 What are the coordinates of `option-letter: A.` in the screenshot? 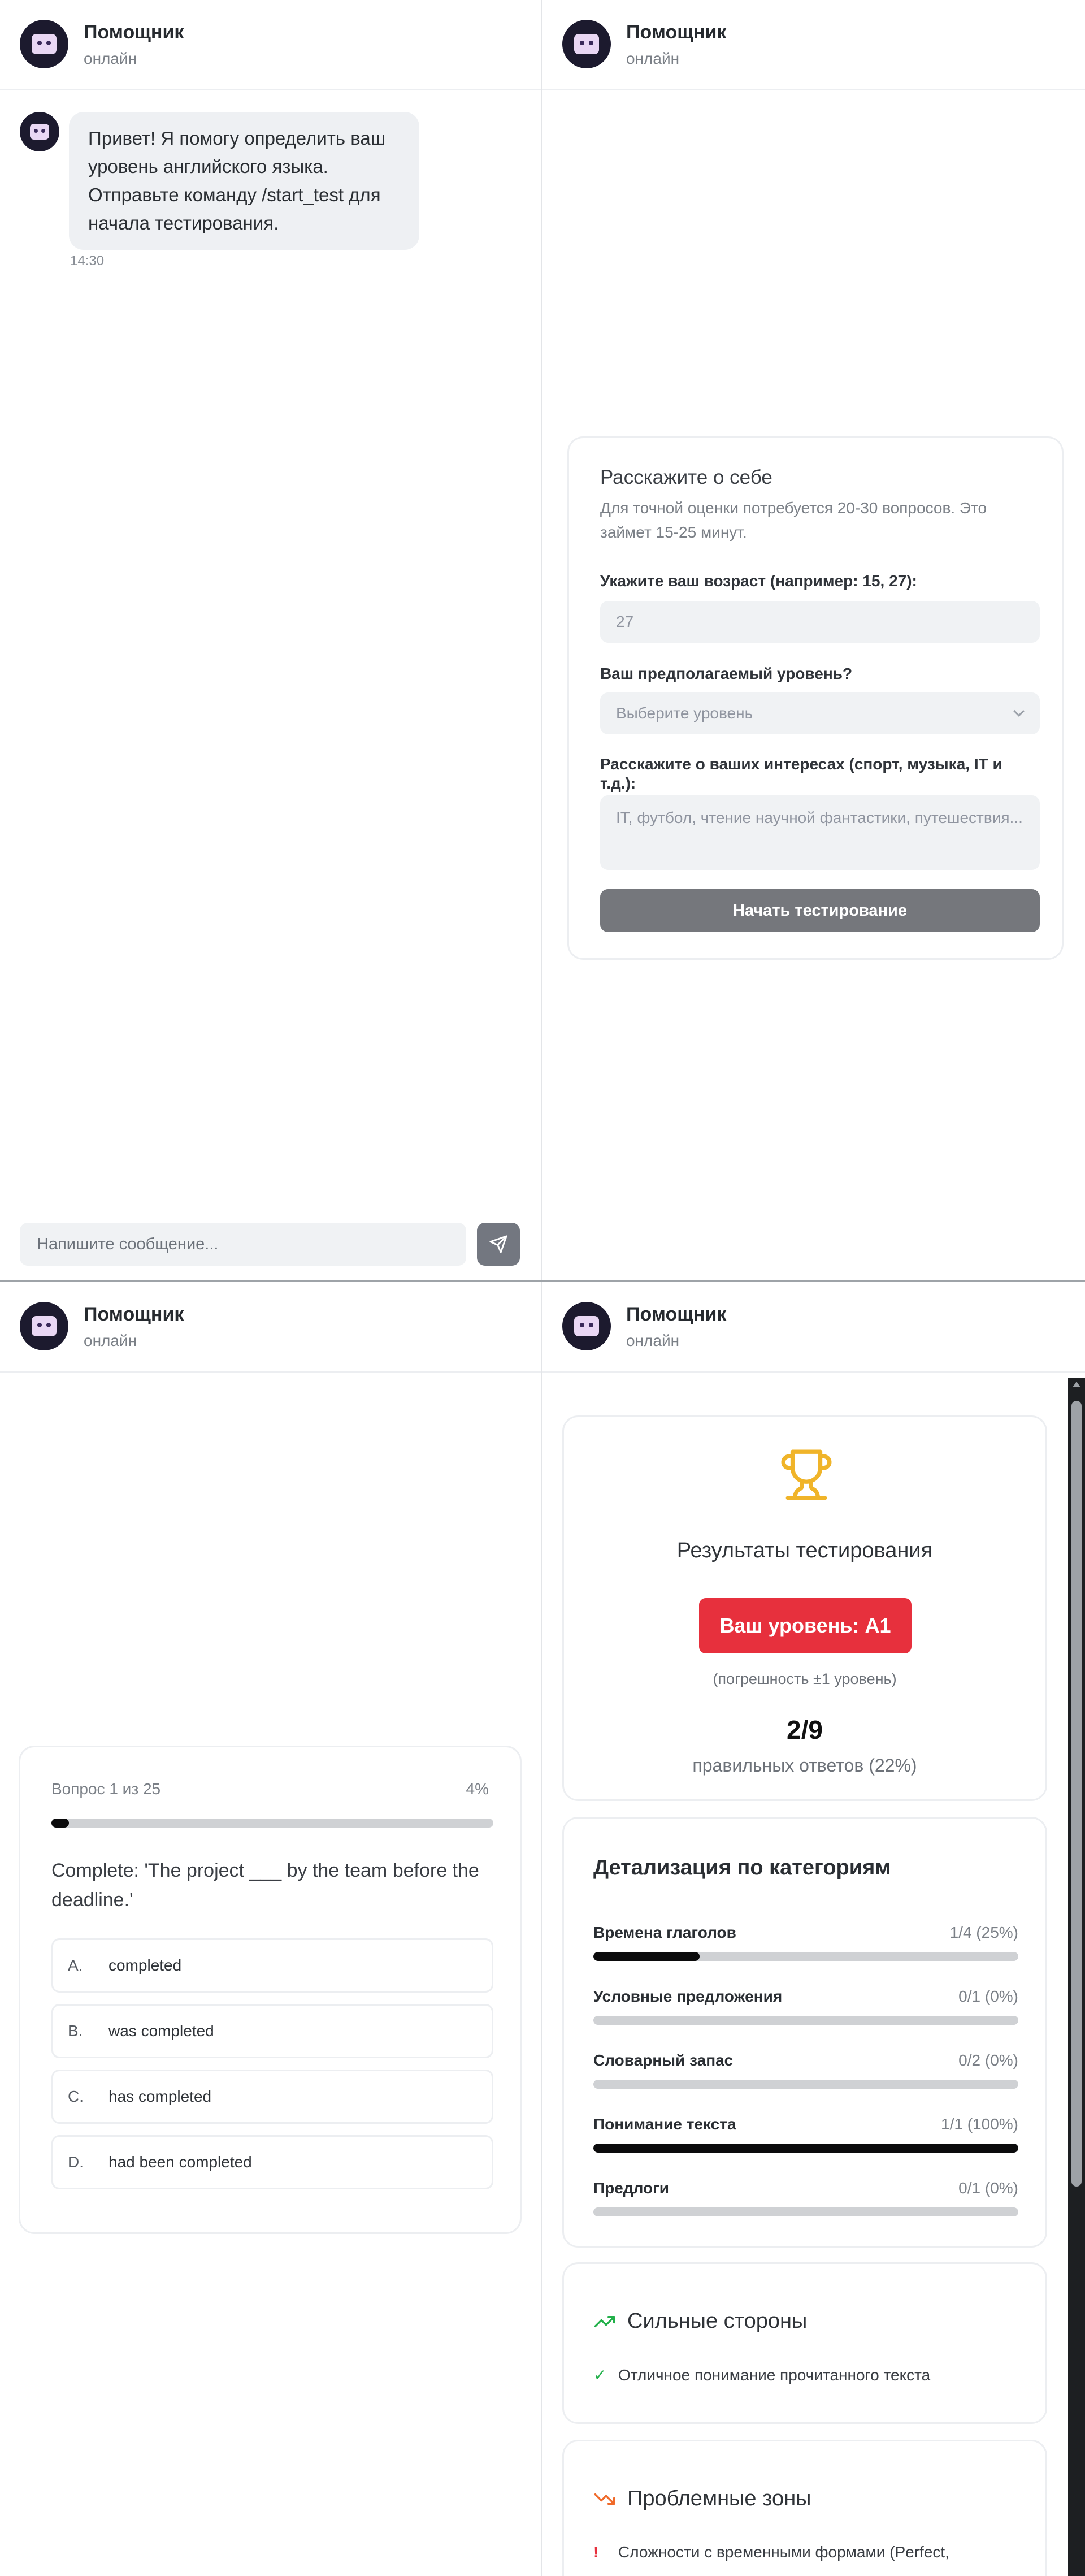 It's located at (75, 1965).